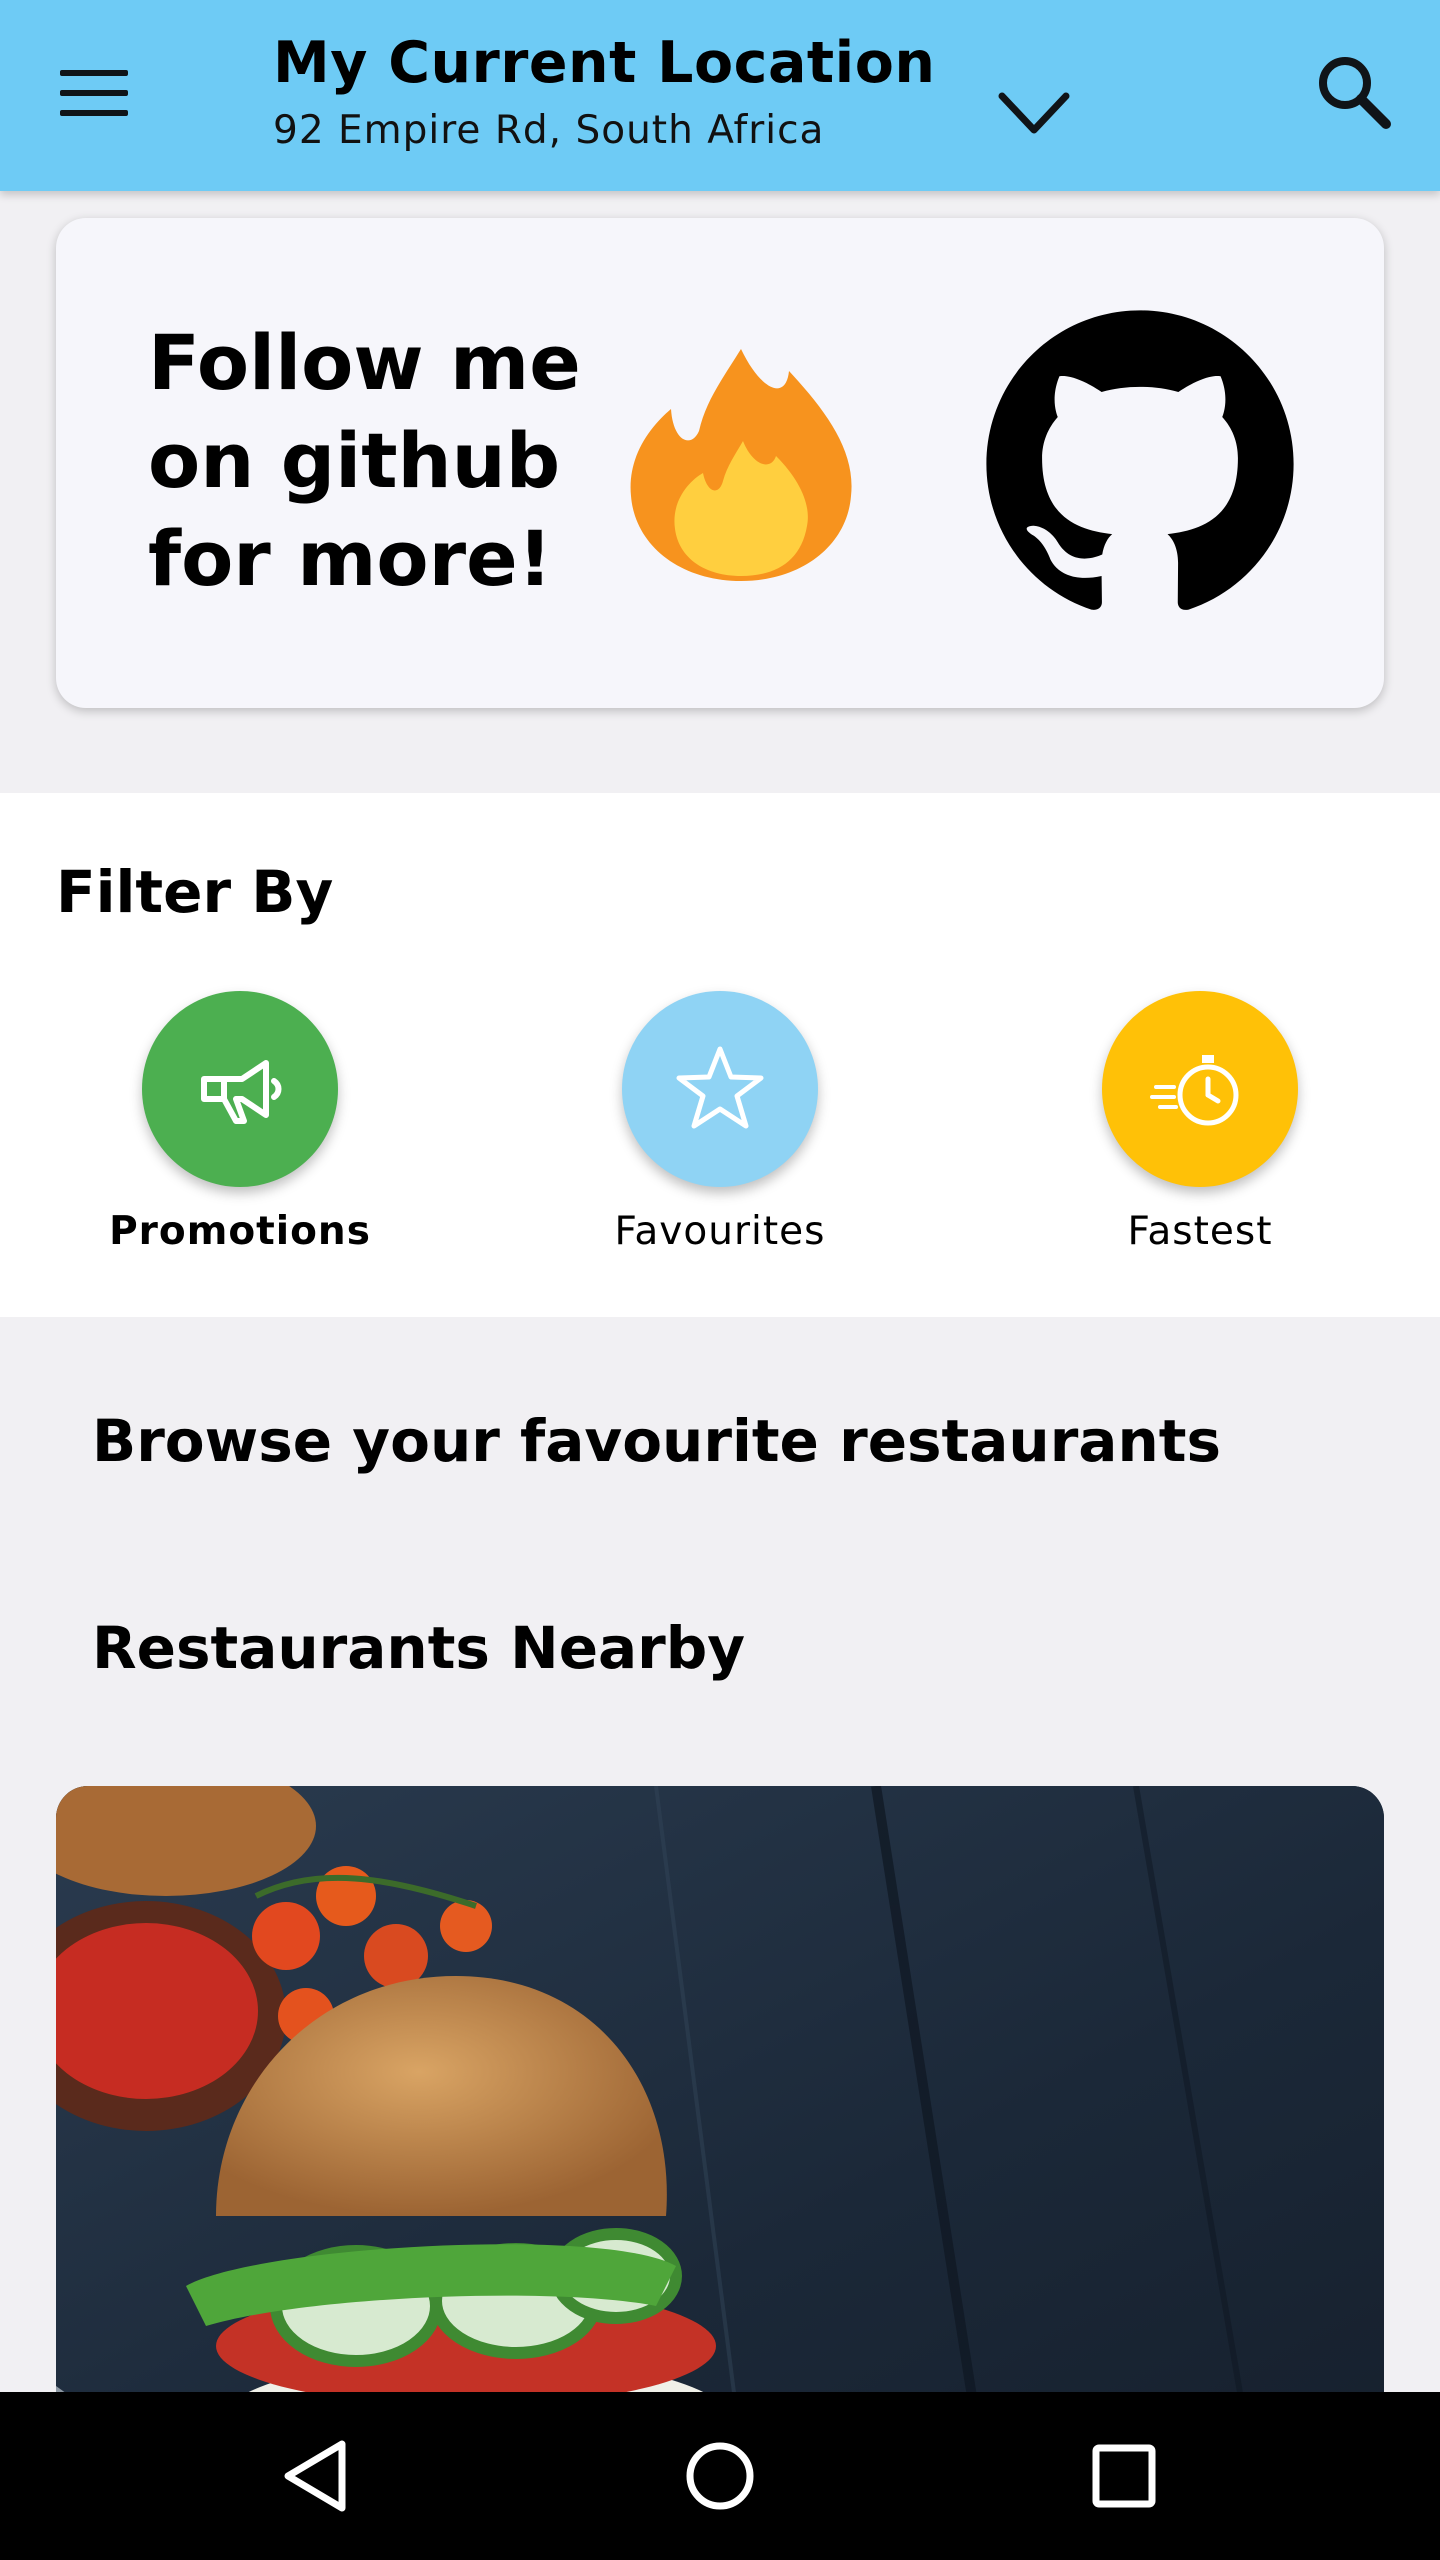 This screenshot has height=2560, width=1440. I want to click on browse-heading: Browse your favourite restaurants, so click(656, 1441).